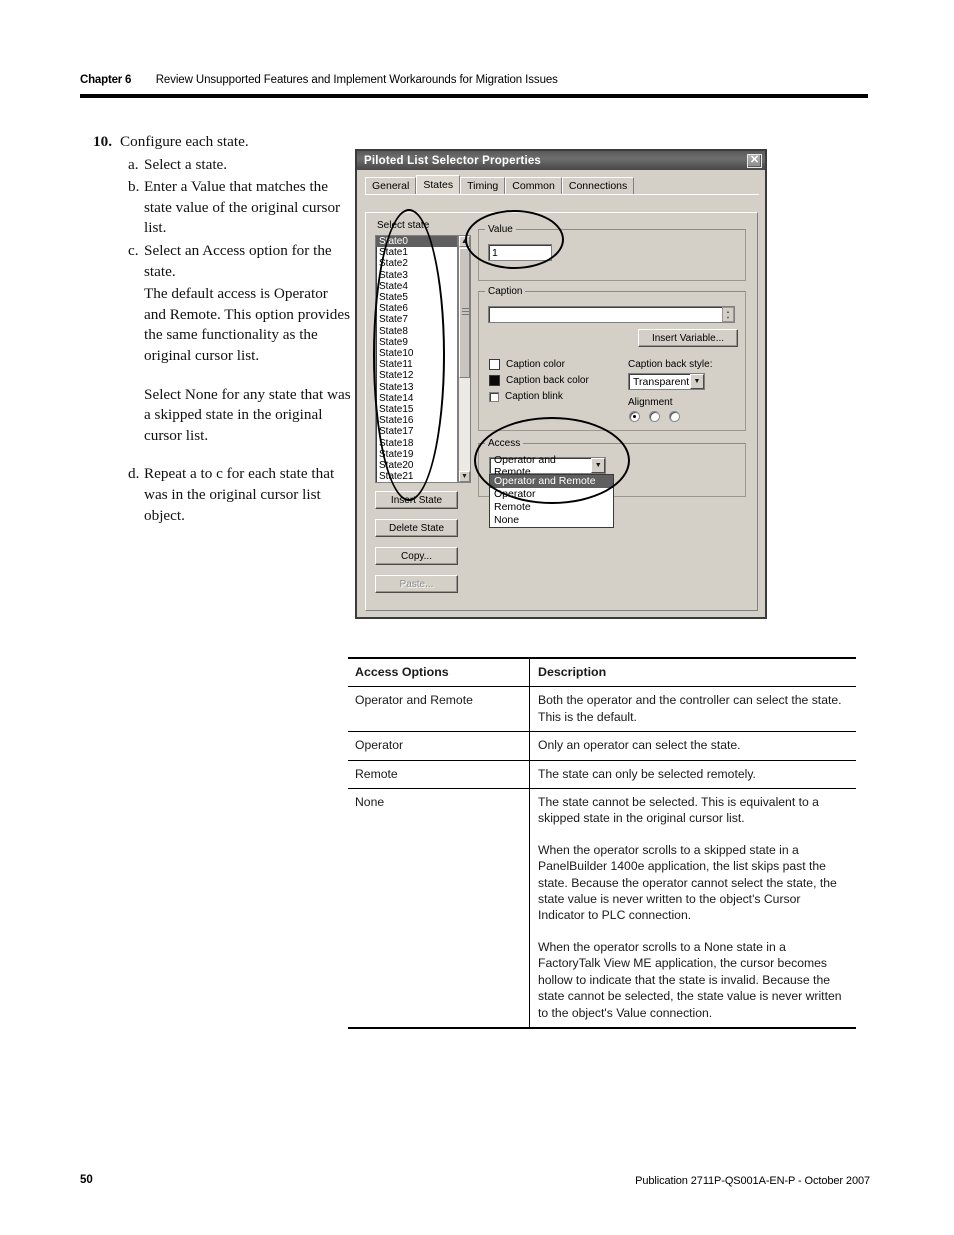 The height and width of the screenshot is (1235, 954). Describe the element at coordinates (572, 672) in the screenshot. I see `column-header-description: Description` at that location.